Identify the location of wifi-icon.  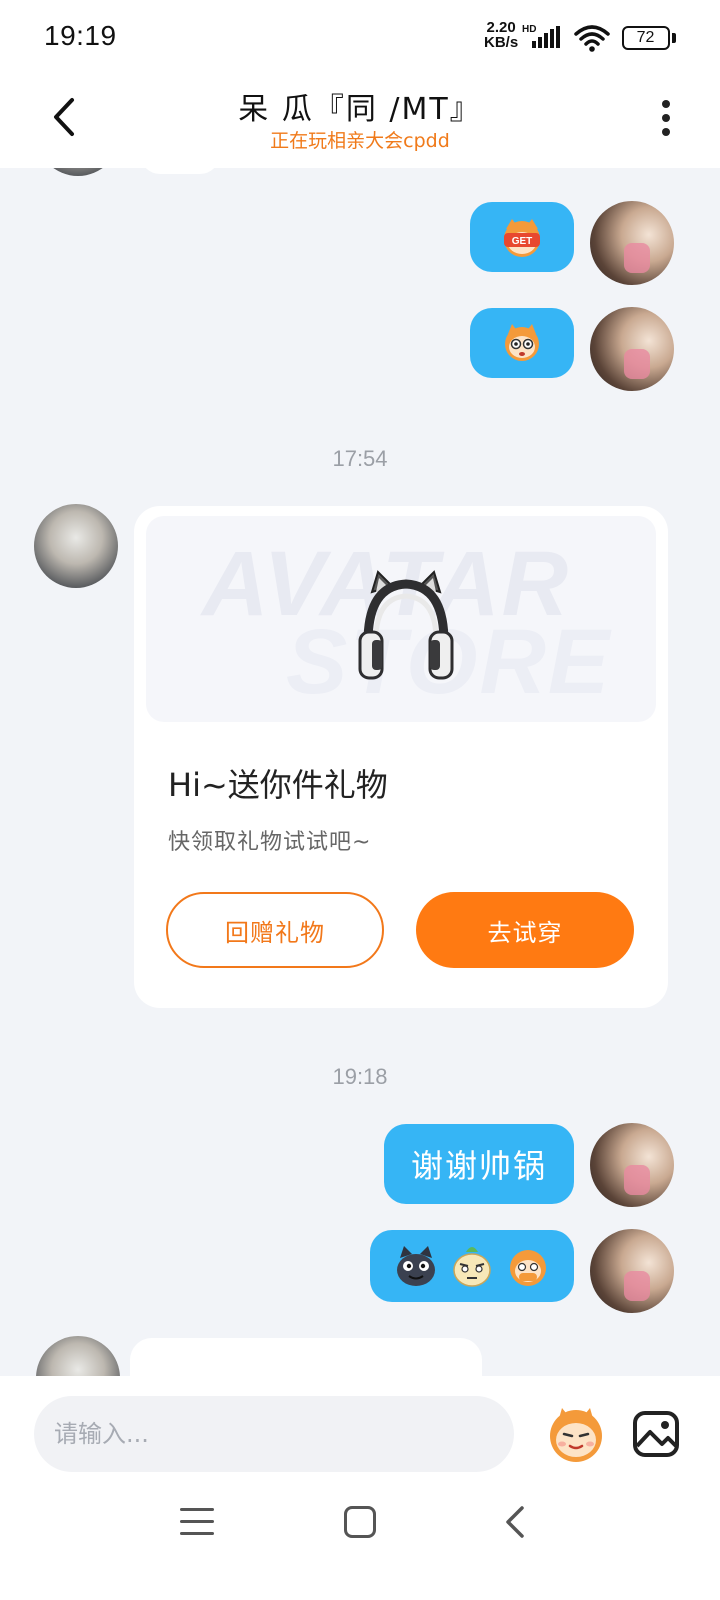
(592, 38).